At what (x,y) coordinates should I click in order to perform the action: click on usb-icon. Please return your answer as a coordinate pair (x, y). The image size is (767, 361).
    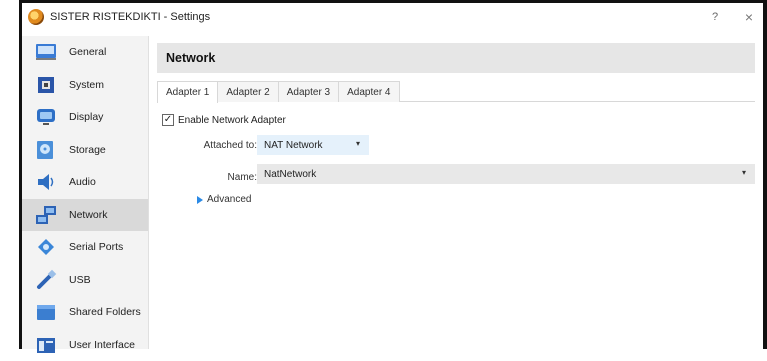
    Looking at the image, I should click on (46, 280).